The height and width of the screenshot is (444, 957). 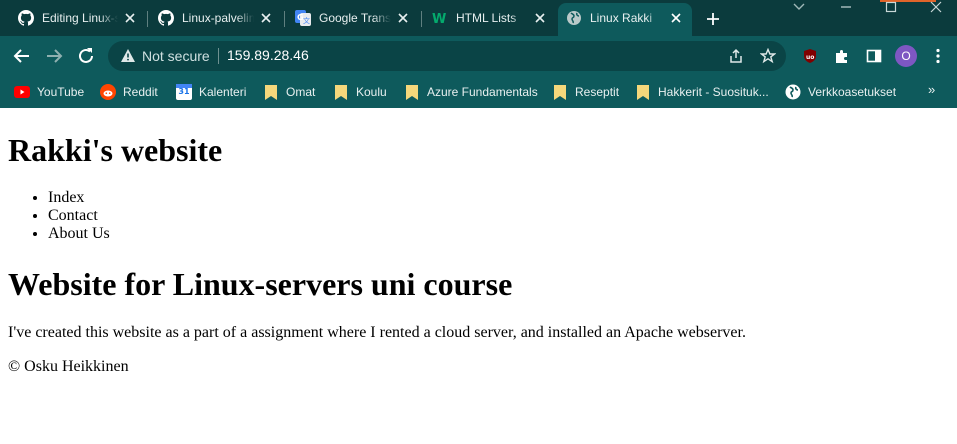 I want to click on bookmark-label: Reseptit, so click(x=597, y=92).